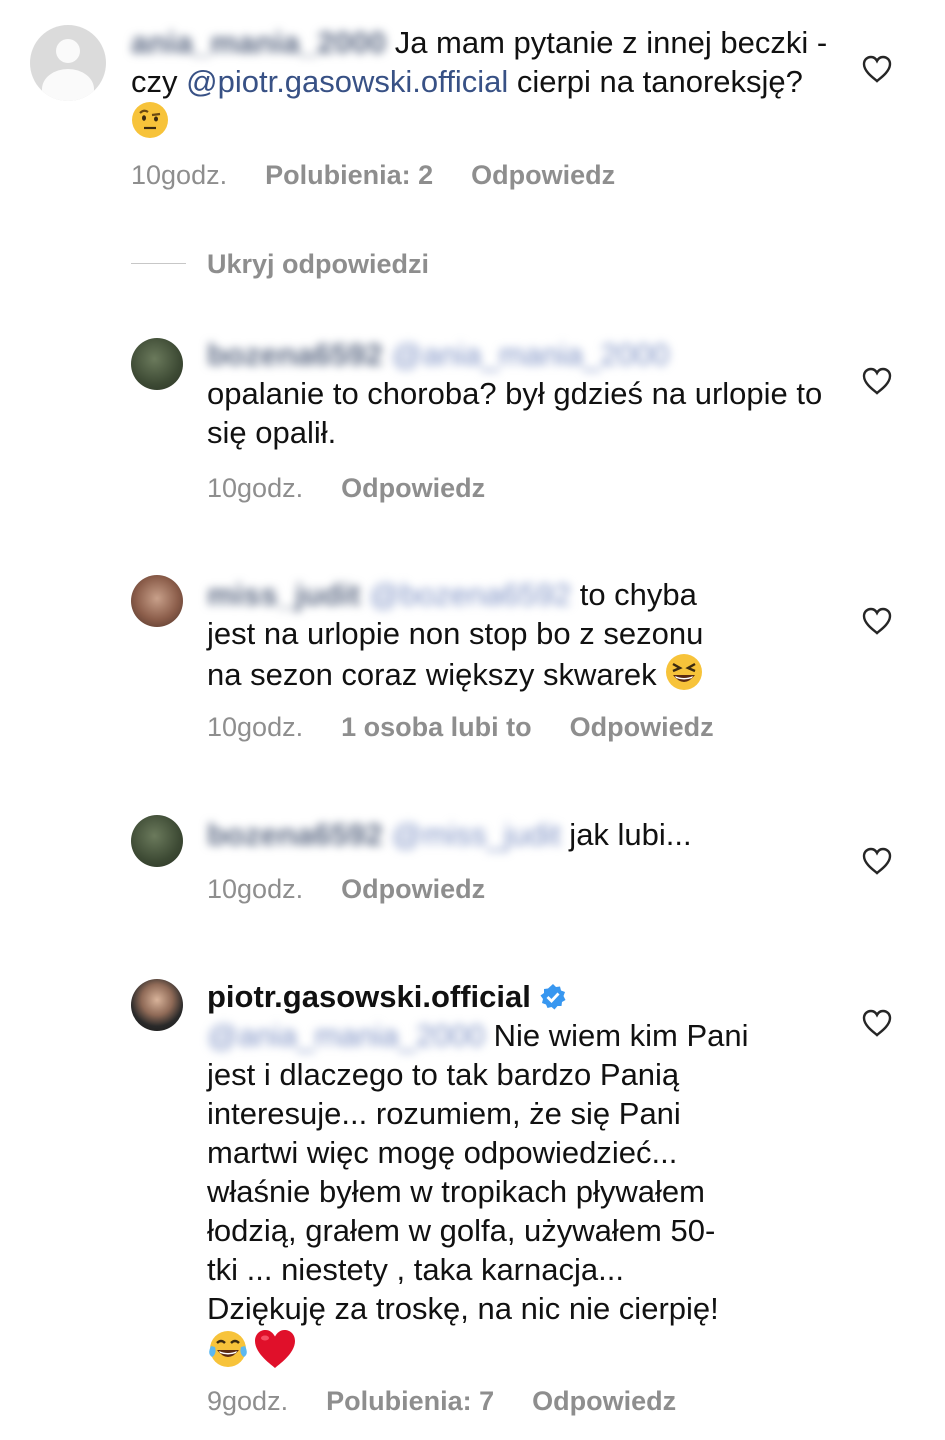  I want to click on reply-4-likes: Polubienia: 7, so click(410, 1401).